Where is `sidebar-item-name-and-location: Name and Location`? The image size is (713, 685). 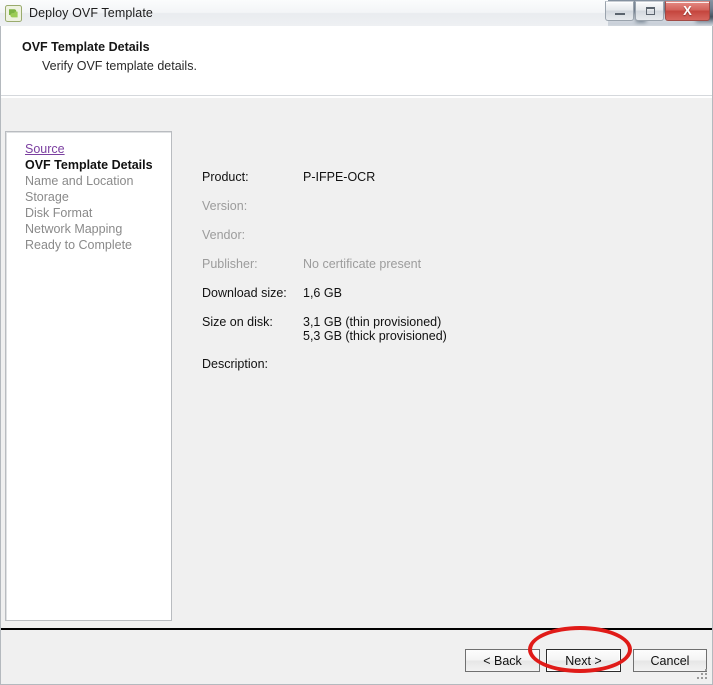
sidebar-item-name-and-location: Name and Location is located at coordinates (79, 181).